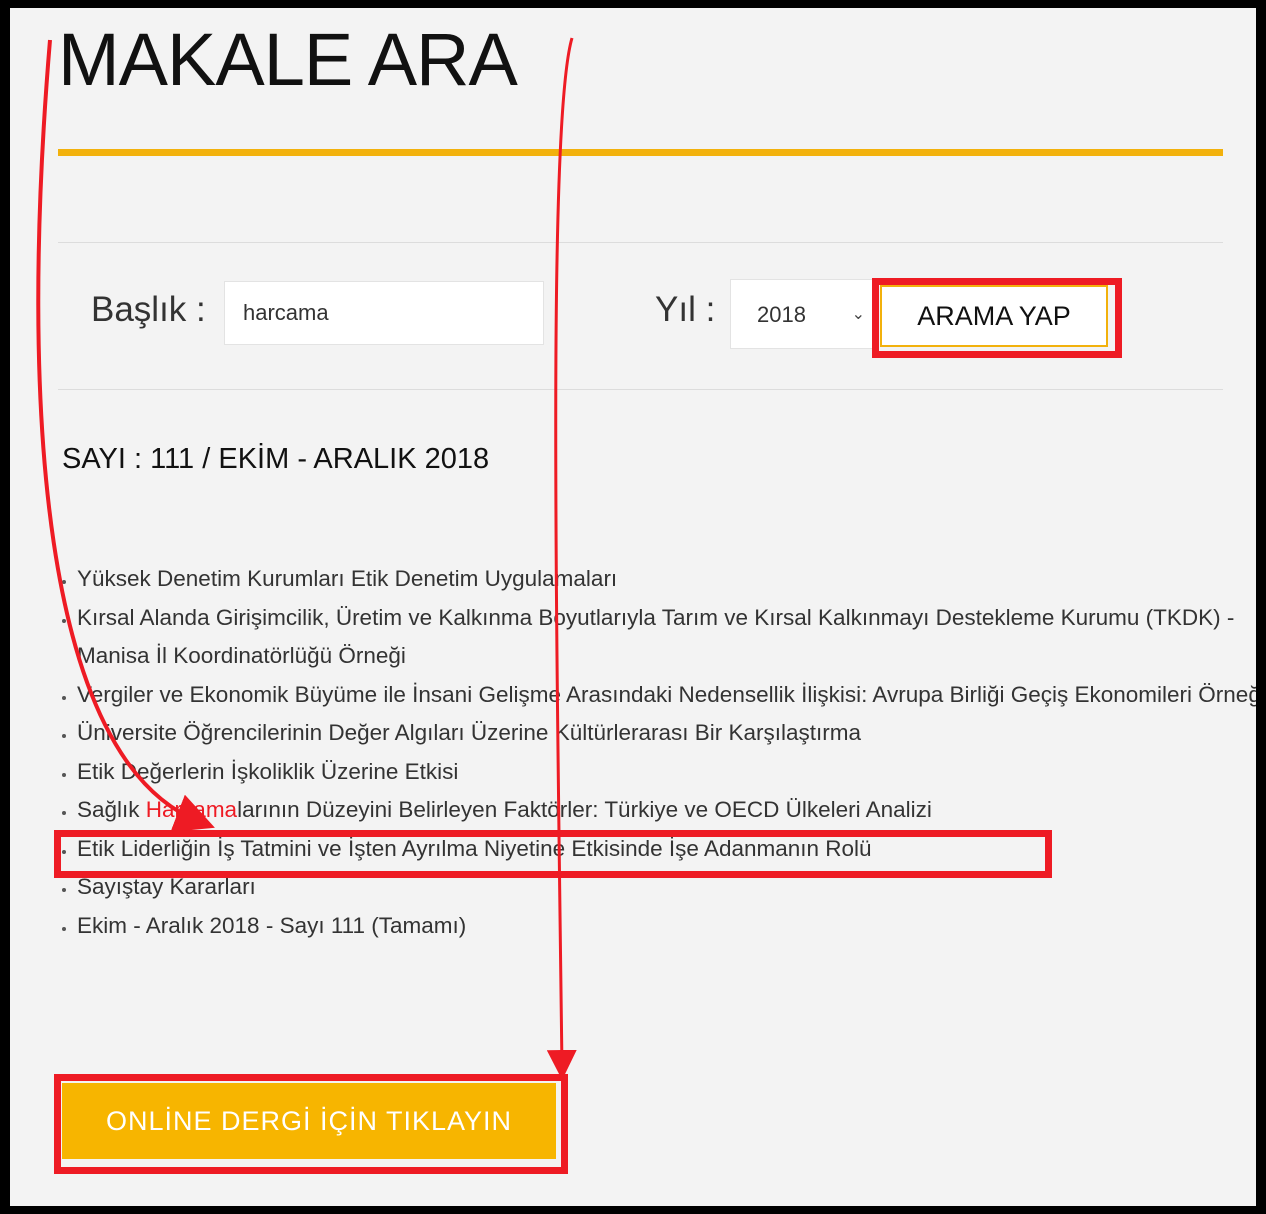 The image size is (1266, 1214). What do you see at coordinates (640, 242) in the screenshot?
I see `divider-top` at bounding box center [640, 242].